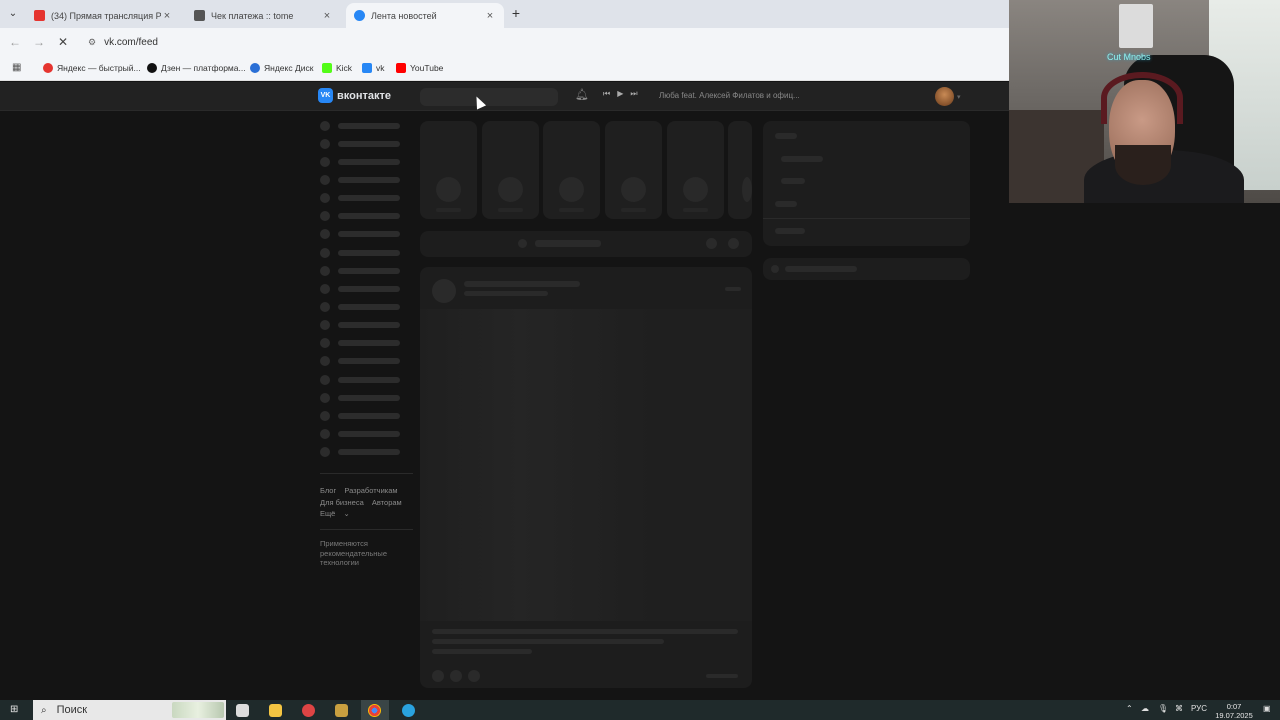 The width and height of the screenshot is (1280, 720). I want to click on tab-payment-receipt: Чек платежа :: tome ×, so click(263, 15).